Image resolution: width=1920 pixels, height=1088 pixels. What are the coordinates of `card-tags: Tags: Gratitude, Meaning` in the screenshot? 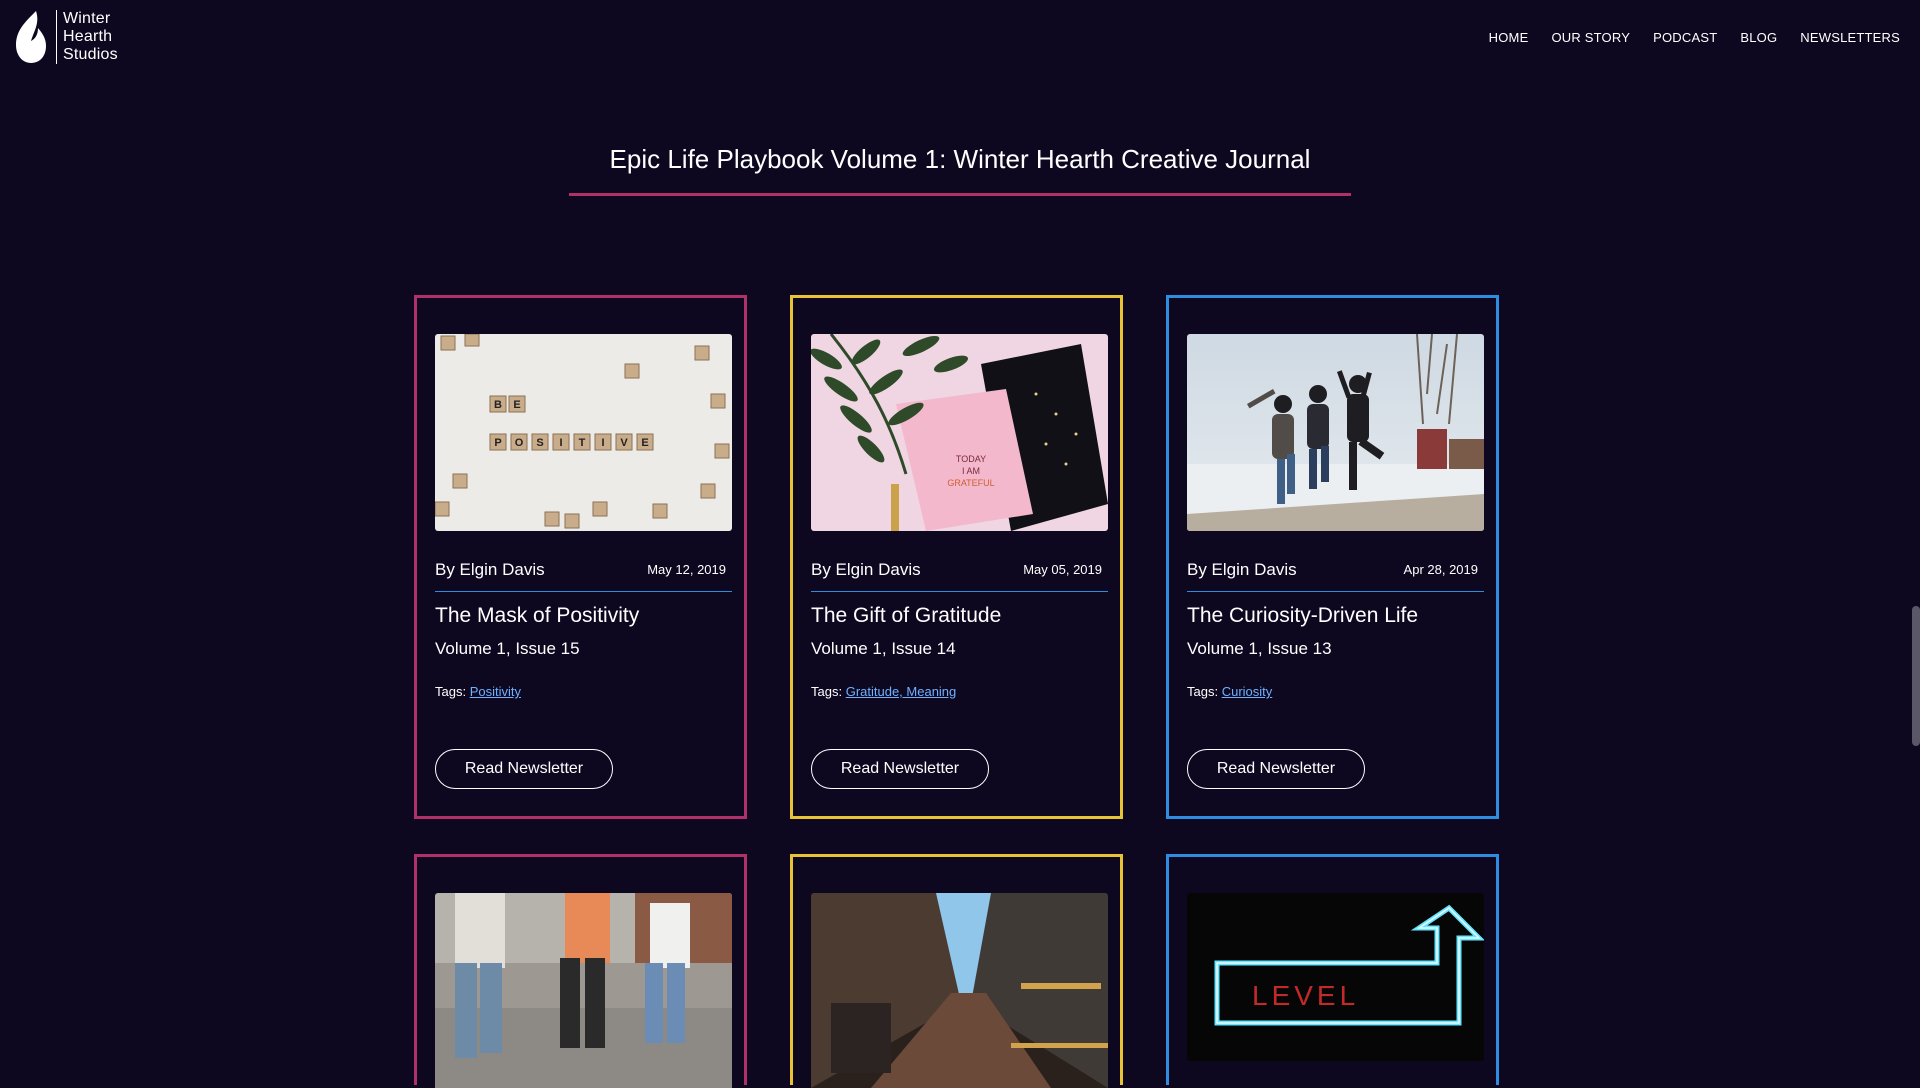 It's located at (883, 691).